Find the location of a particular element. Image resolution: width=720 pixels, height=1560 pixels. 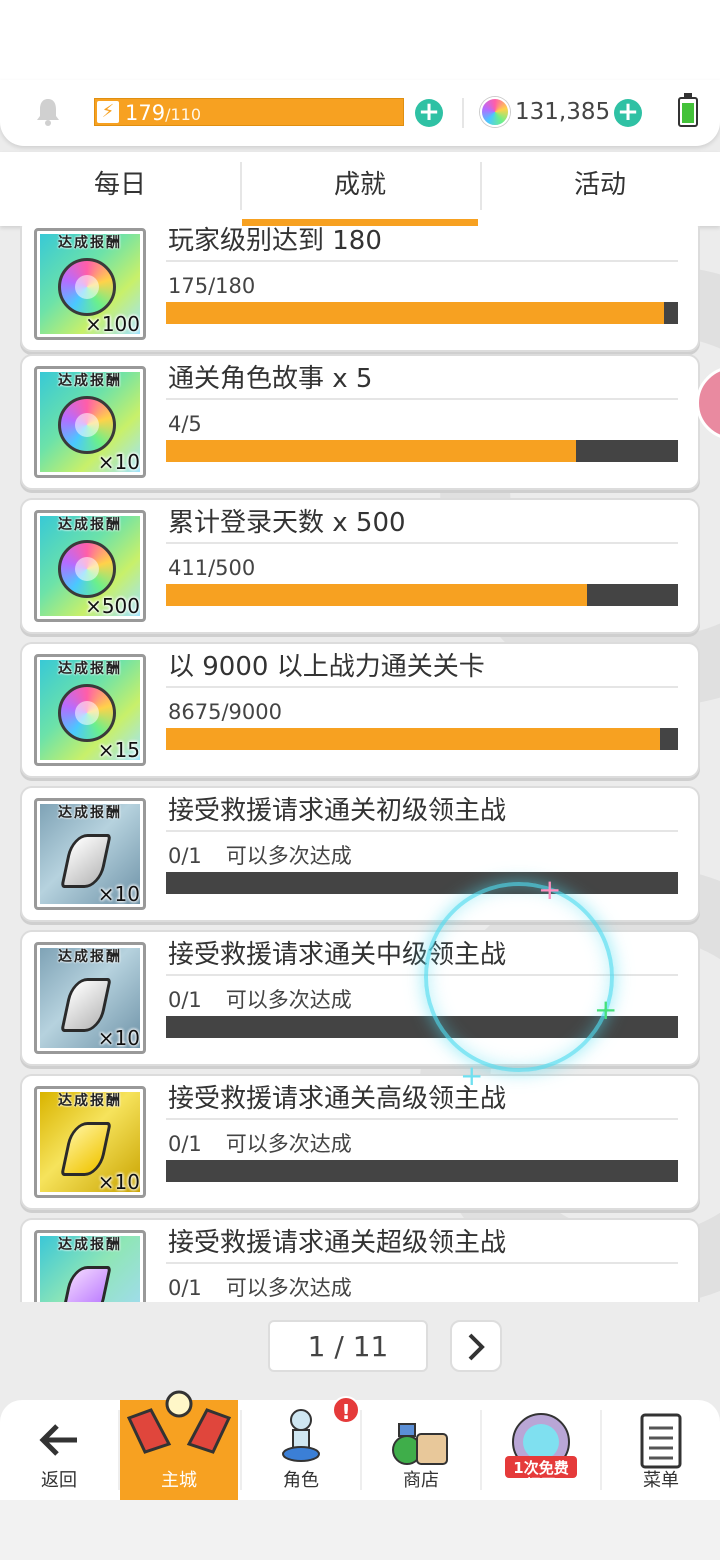

achievement-title: 玩家级别达到 180 is located at coordinates (275, 241).